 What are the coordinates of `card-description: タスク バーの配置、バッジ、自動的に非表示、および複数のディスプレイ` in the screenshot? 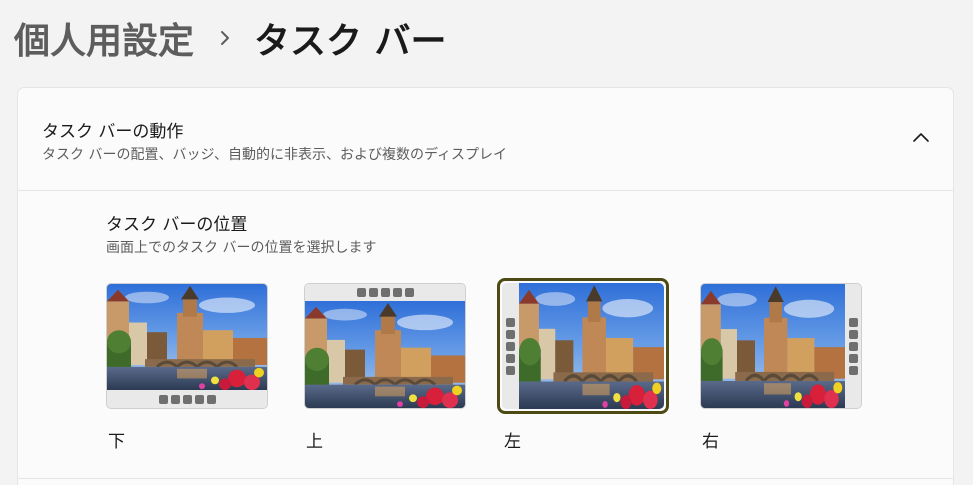 It's located at (275, 155).